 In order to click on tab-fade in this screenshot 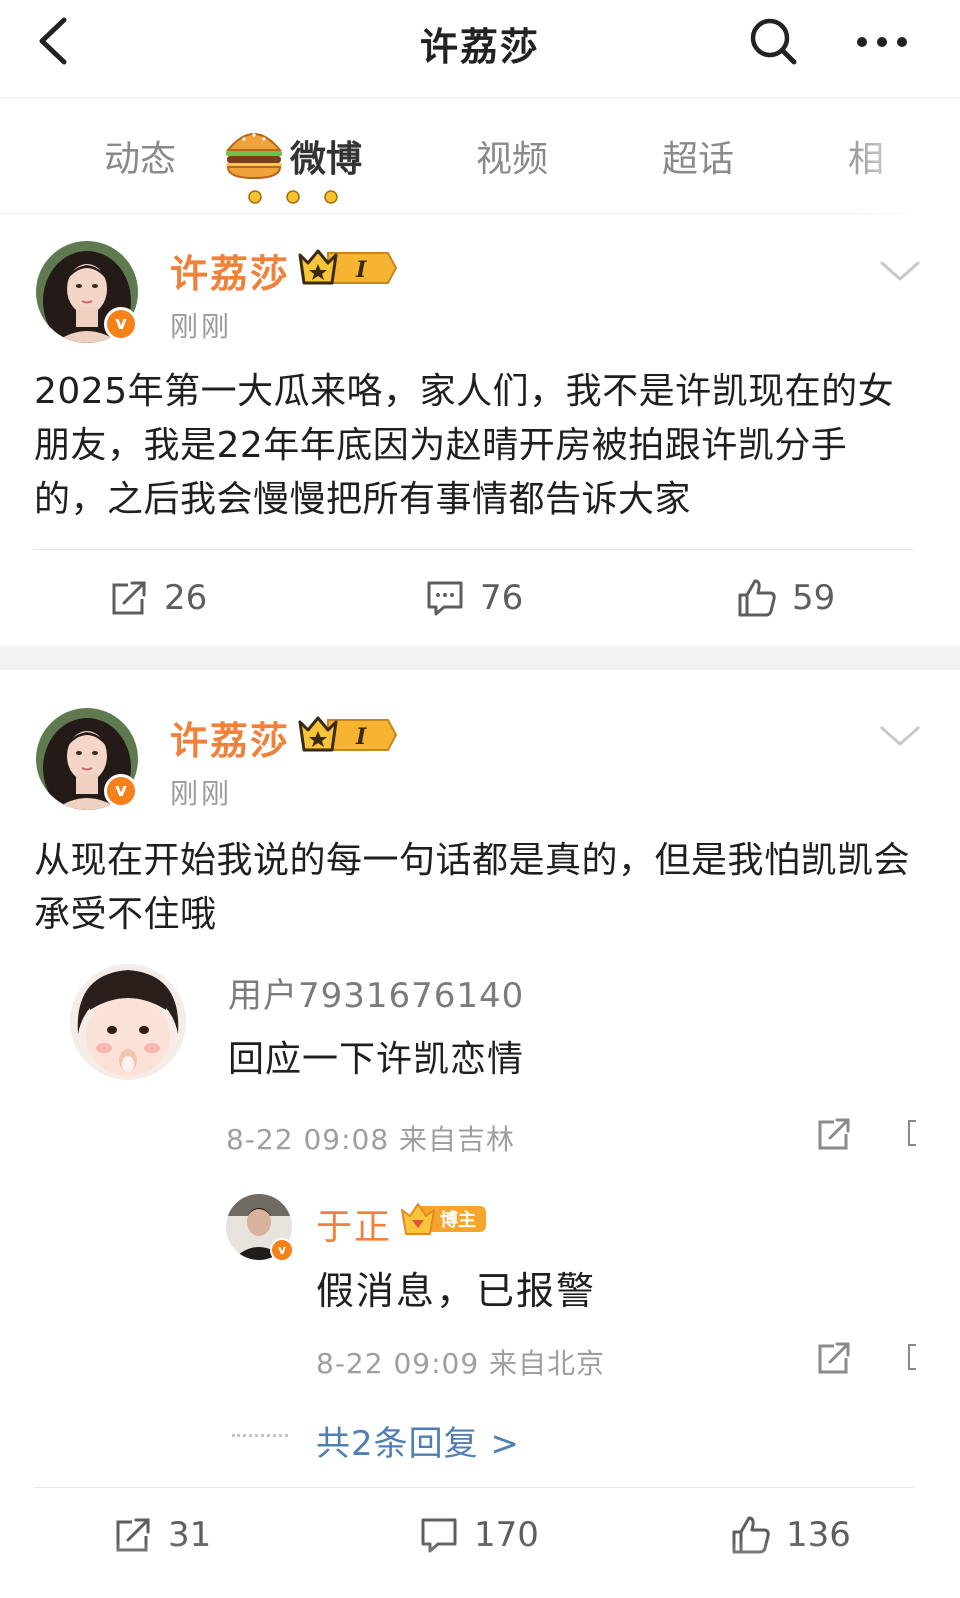, I will do `click(900, 156)`.